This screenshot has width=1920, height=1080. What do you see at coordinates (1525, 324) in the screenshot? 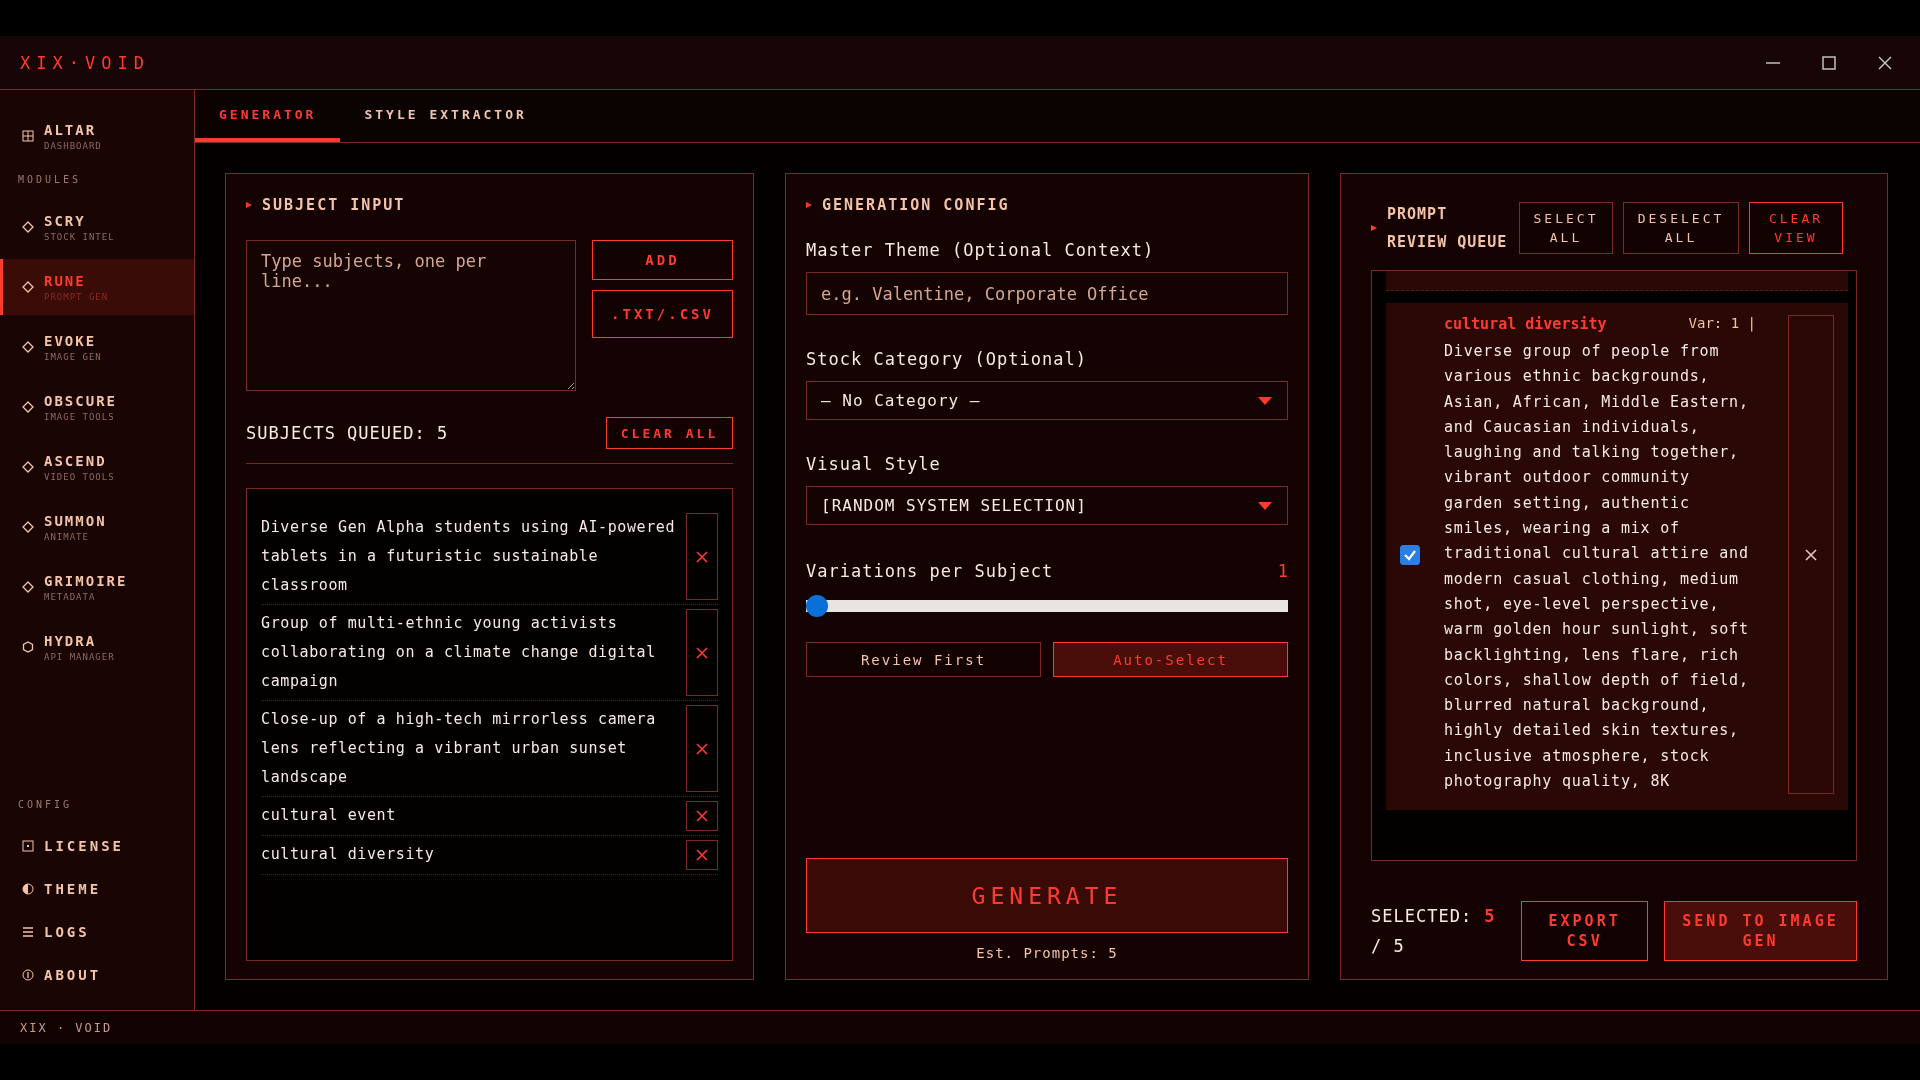
I see `card-subject: cultural diversity` at bounding box center [1525, 324].